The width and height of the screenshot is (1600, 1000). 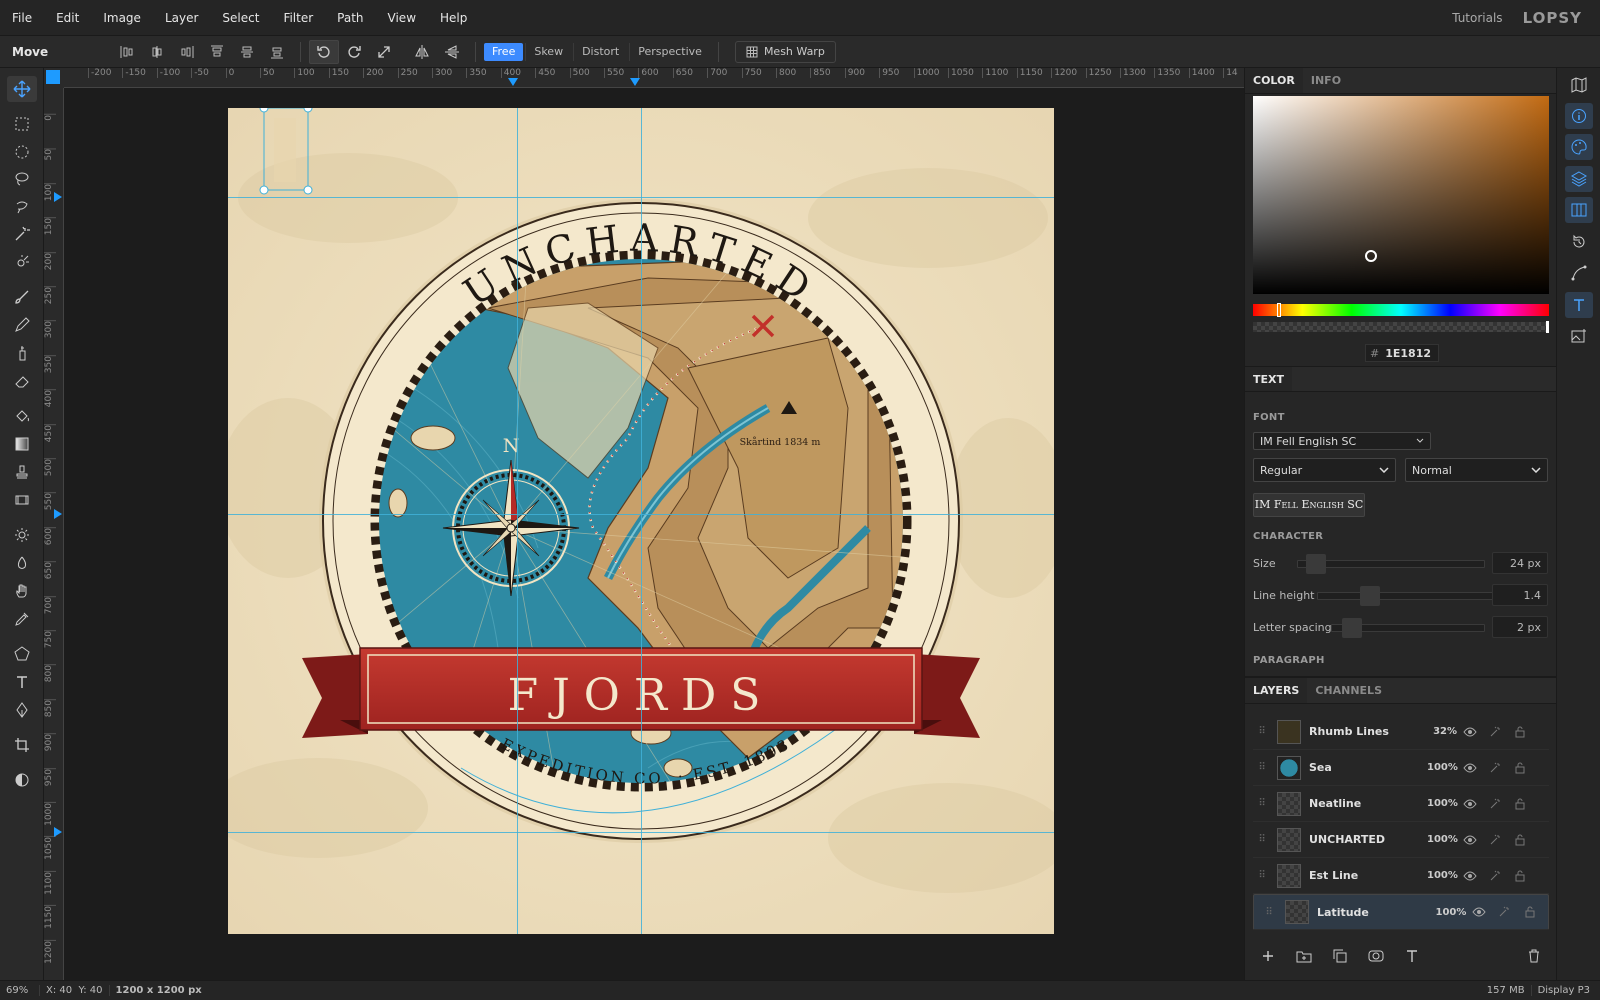 I want to click on palette-icon, so click(x=1579, y=147).